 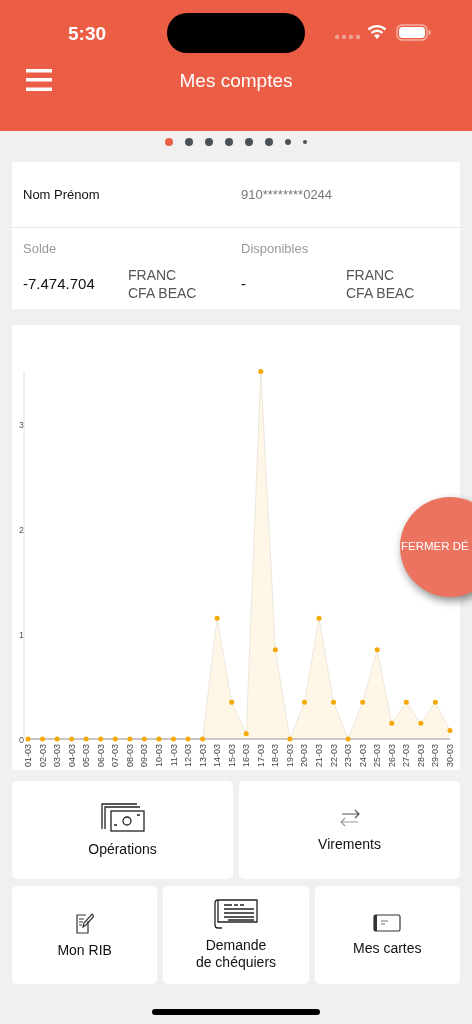 I want to click on x-axis-label: 09-03, so click(x=144, y=756).